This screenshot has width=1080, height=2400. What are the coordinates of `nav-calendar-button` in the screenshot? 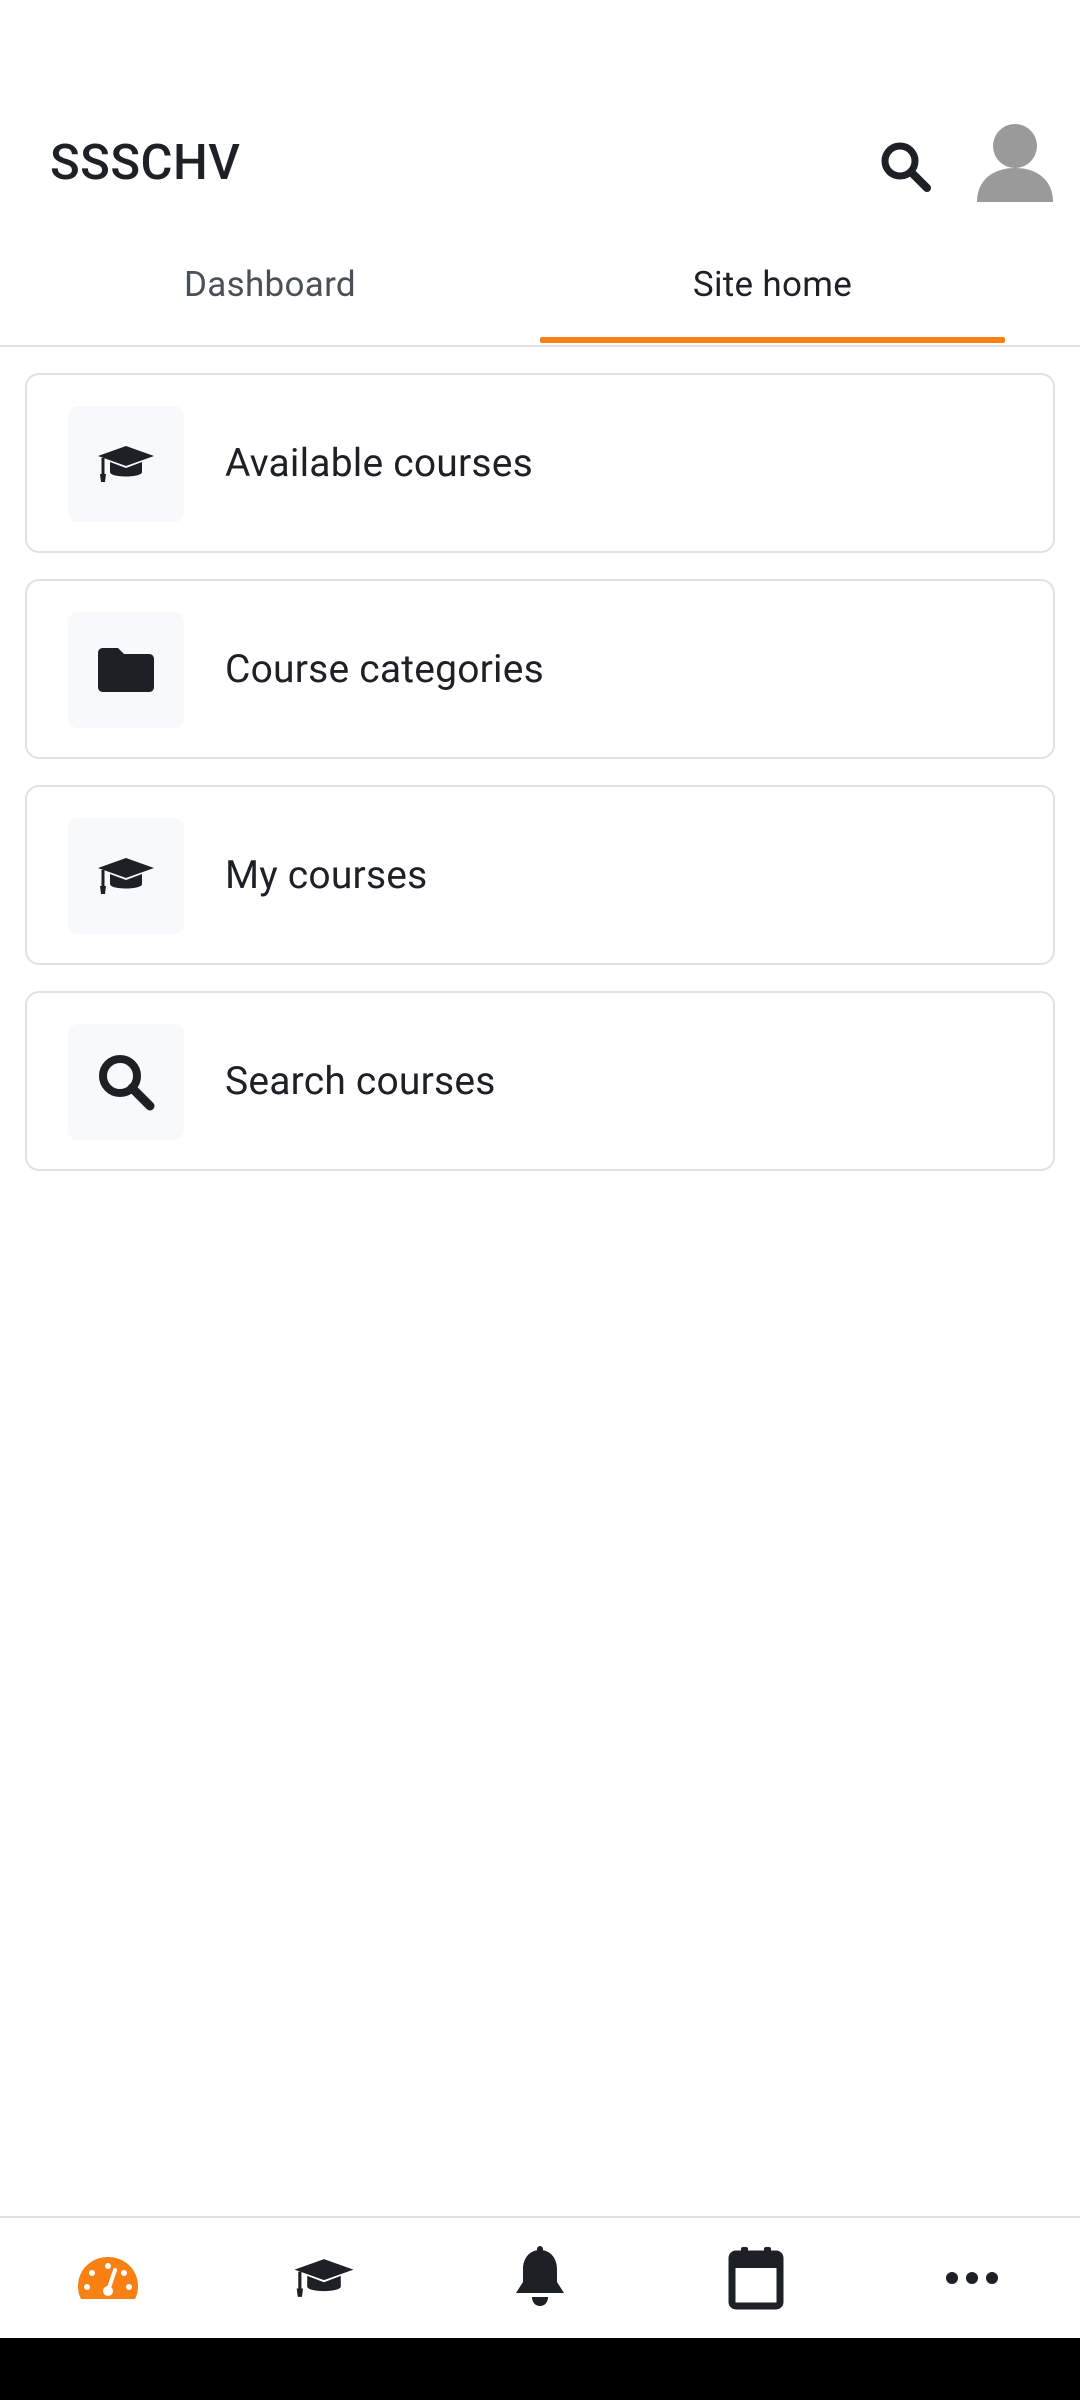 It's located at (756, 2278).